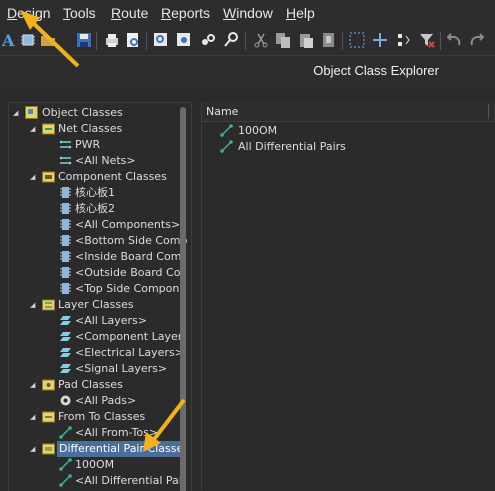 The height and width of the screenshot is (491, 495). Describe the element at coordinates (164, 425) in the screenshot. I see `annotation-arrow-icon` at that location.